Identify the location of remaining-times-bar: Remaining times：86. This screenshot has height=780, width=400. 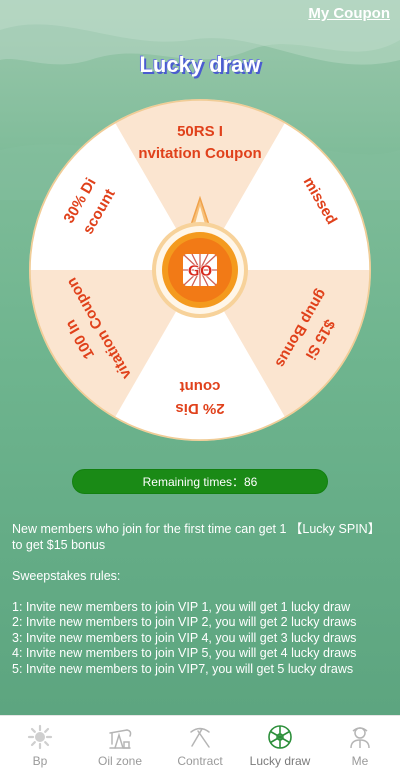
(200, 481).